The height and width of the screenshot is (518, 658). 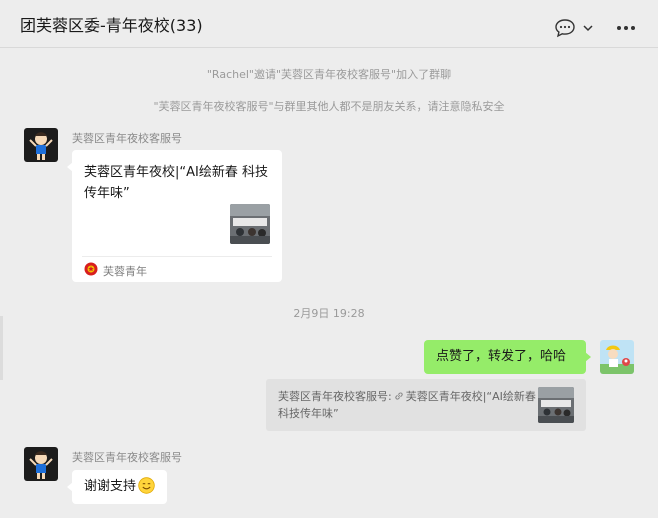 I want to click on system-message-invite: "Rachel"邀请"芙蓉区青年夜校客服号"加入了群聊, so click(x=329, y=74).